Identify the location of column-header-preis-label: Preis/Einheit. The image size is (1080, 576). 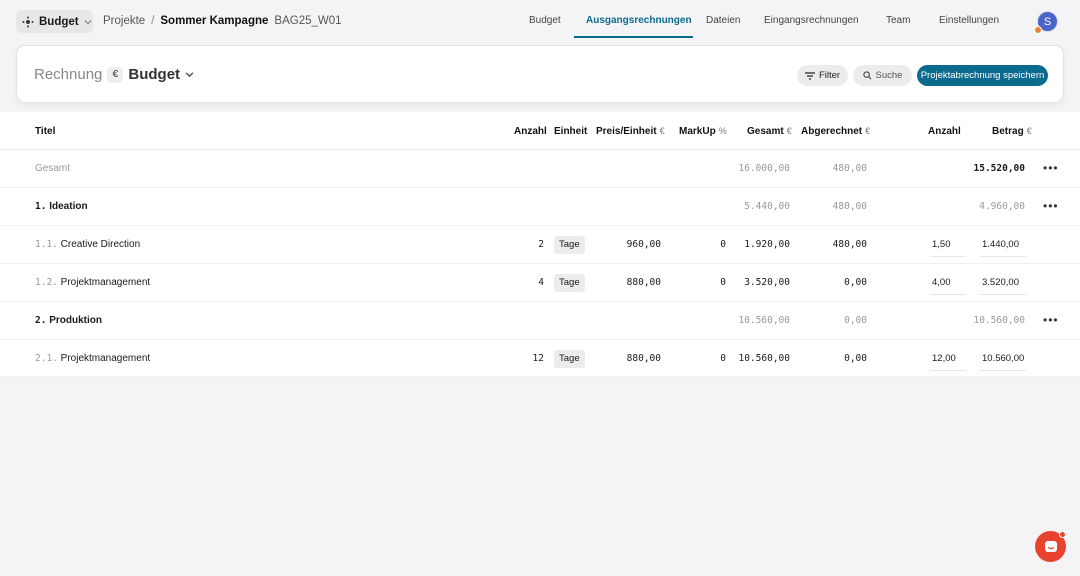
(626, 131).